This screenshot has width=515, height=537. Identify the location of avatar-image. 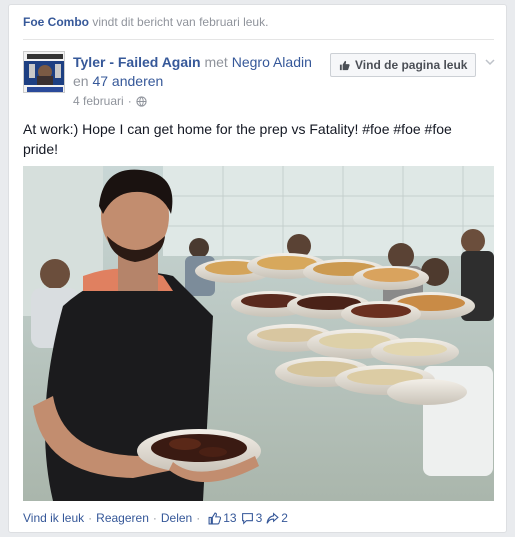
(44, 72).